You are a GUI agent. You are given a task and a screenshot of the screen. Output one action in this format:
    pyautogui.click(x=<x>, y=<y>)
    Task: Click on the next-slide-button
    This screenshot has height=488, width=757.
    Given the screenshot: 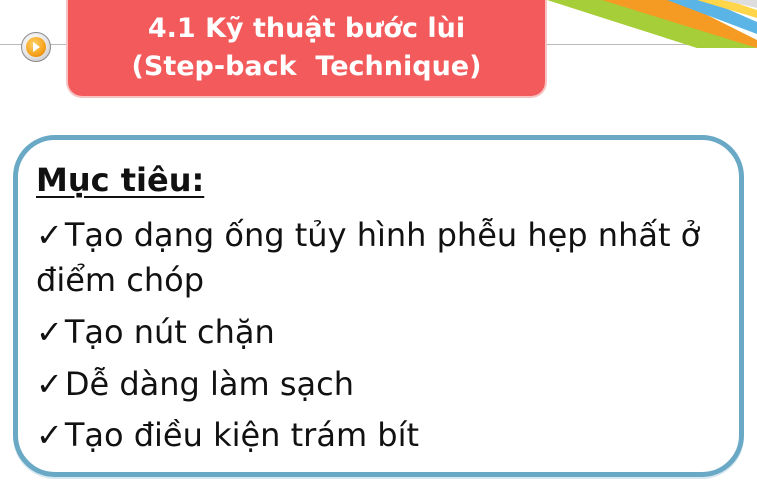 What is the action you would take?
    pyautogui.click(x=36, y=47)
    